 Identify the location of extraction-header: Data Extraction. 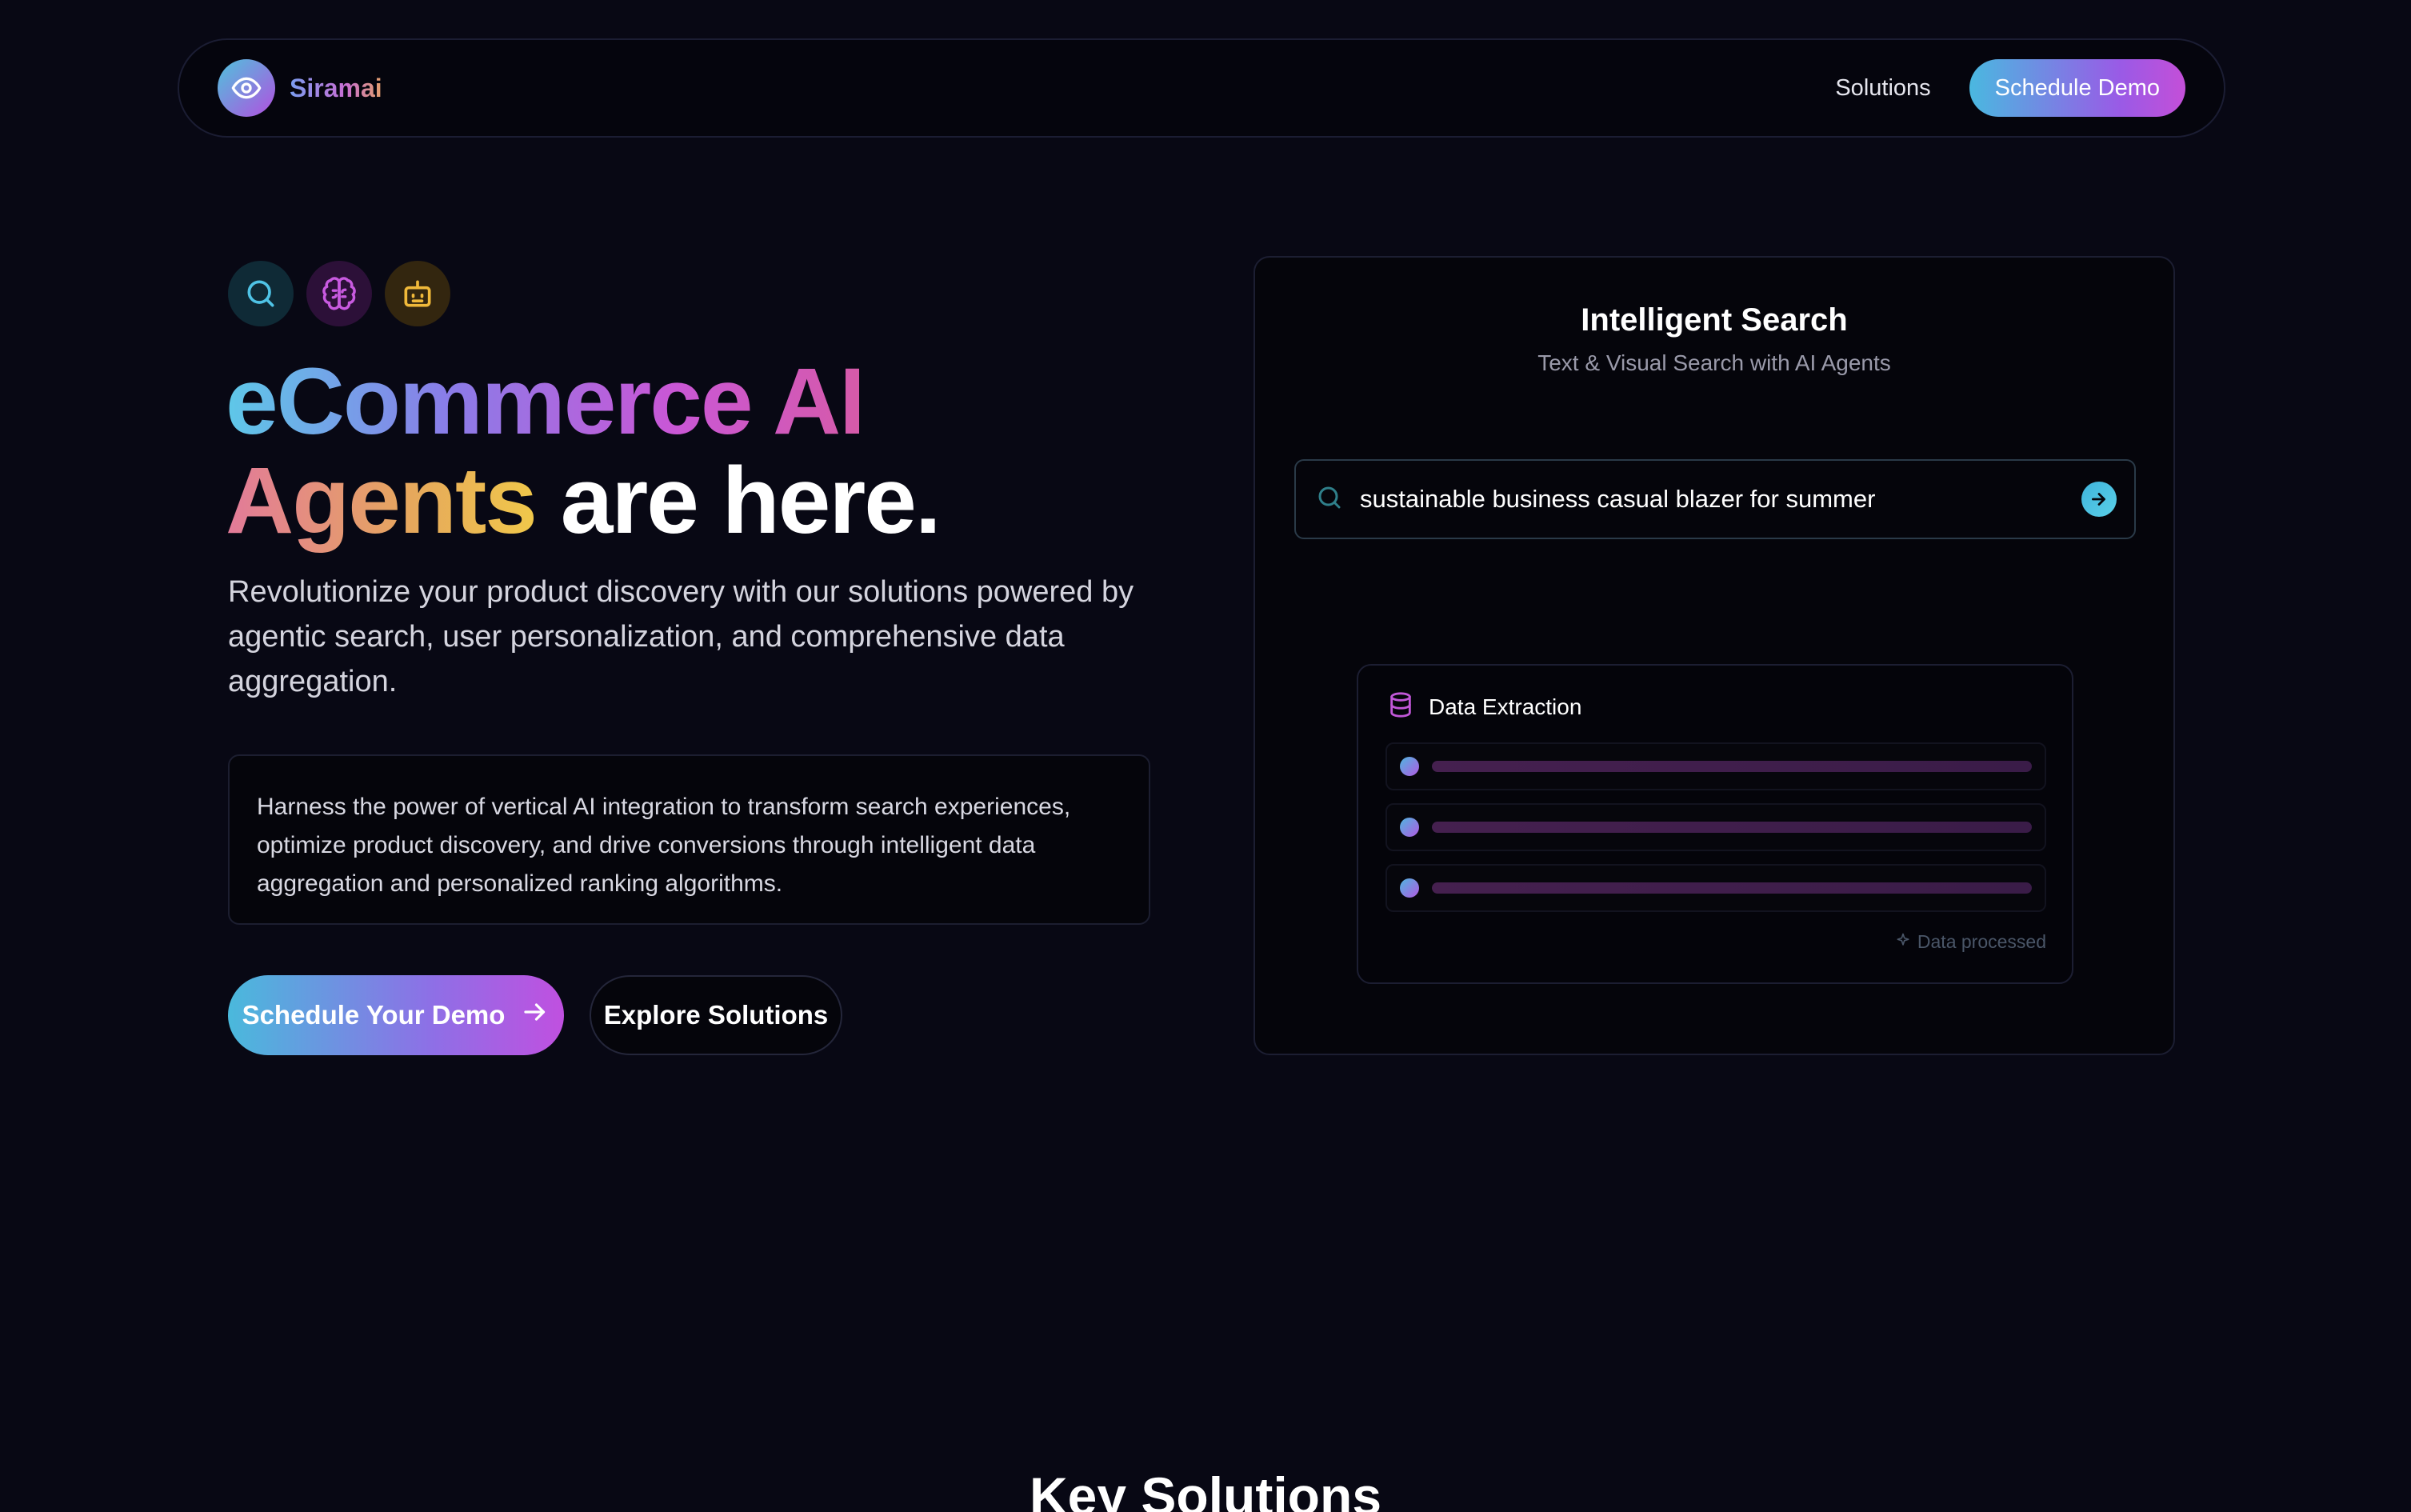
(1484, 706).